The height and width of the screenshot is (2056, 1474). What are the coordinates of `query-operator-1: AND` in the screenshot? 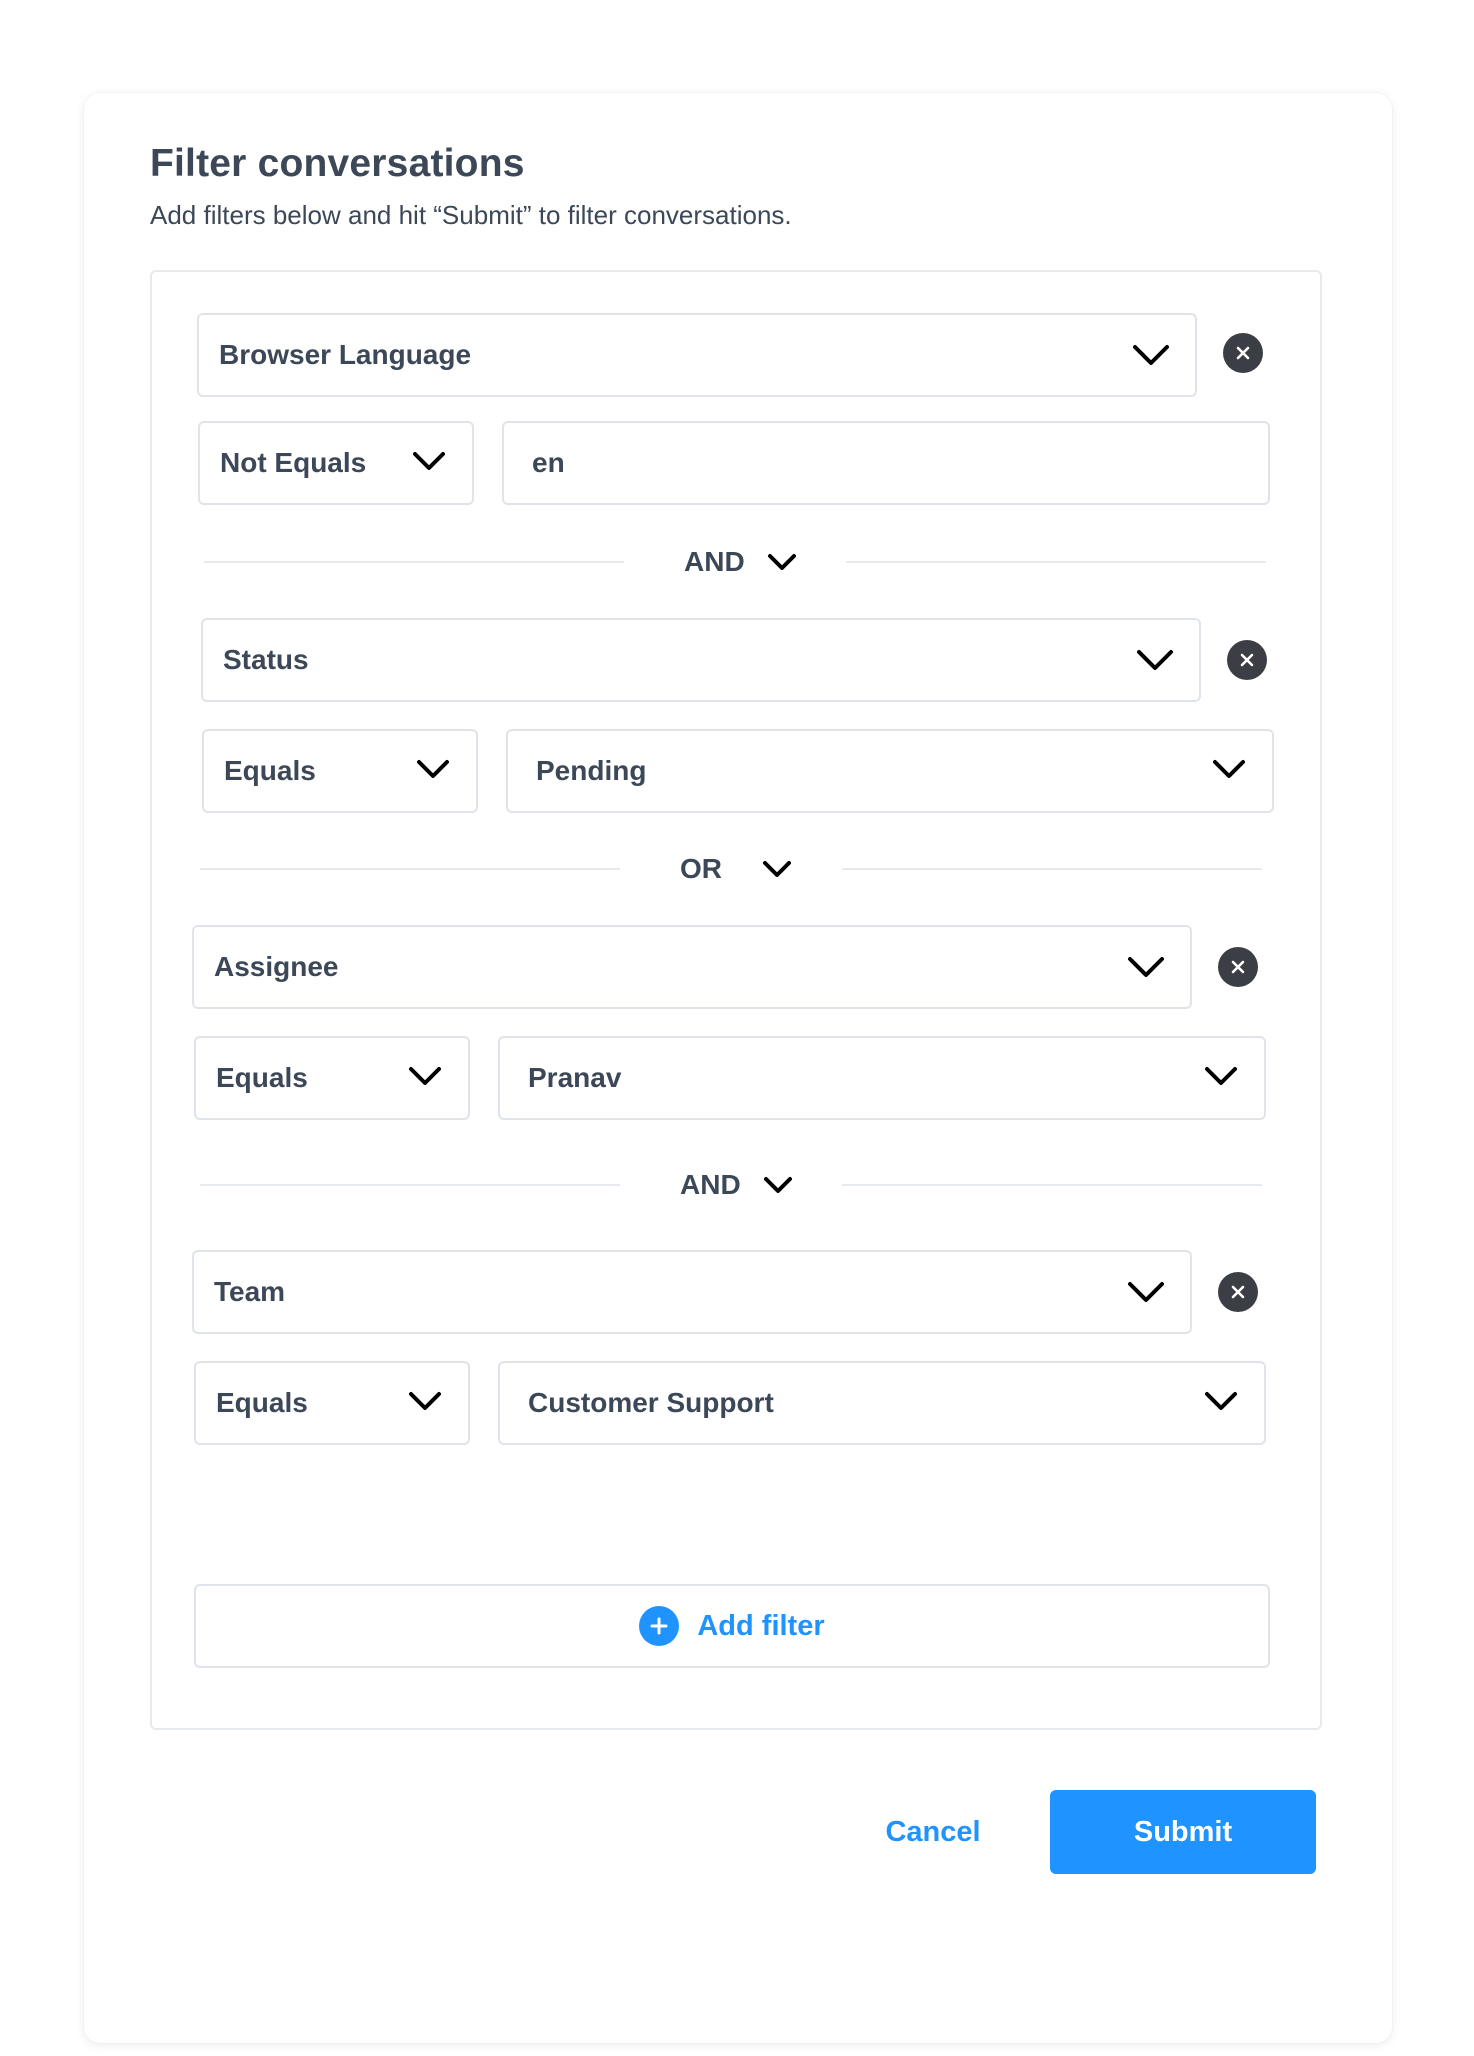 It's located at (740, 562).